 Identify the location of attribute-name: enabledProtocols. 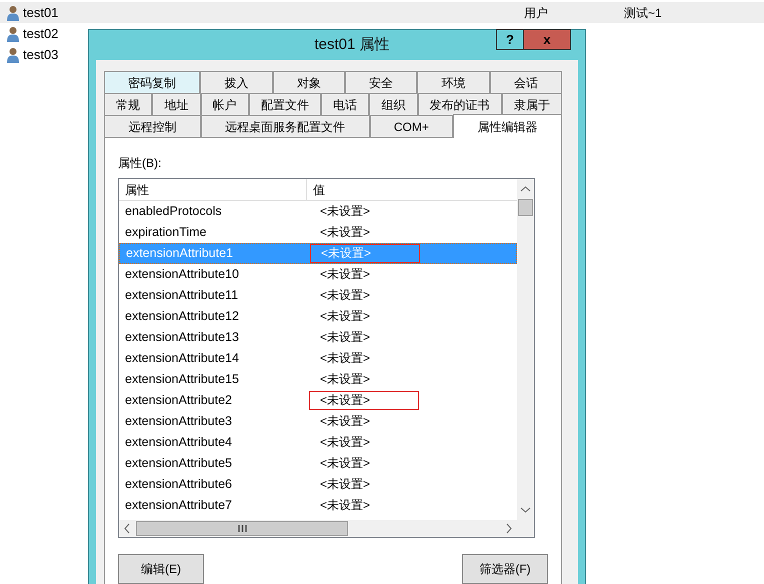
(173, 211).